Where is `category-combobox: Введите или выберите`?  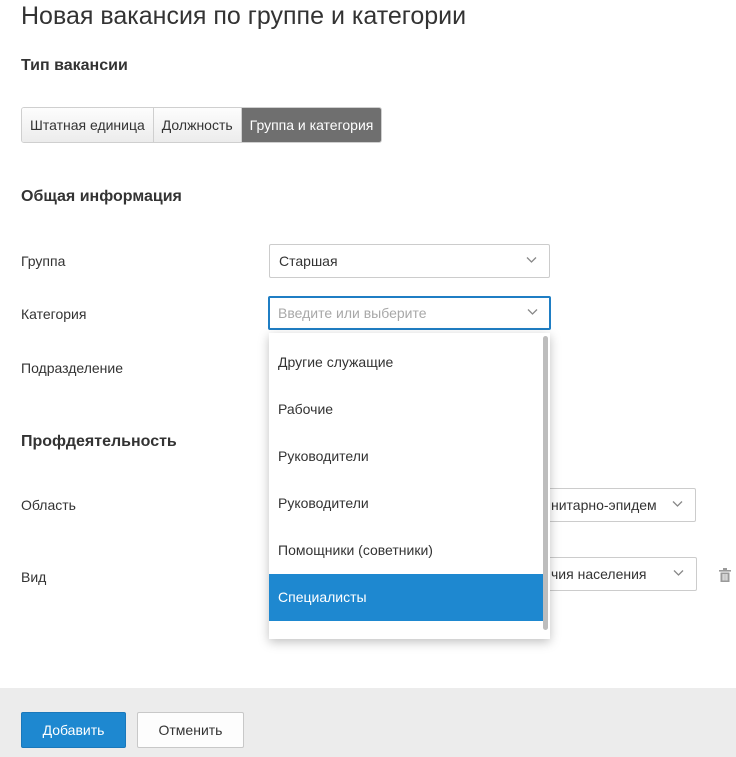 category-combobox: Введите или выберите is located at coordinates (409, 313).